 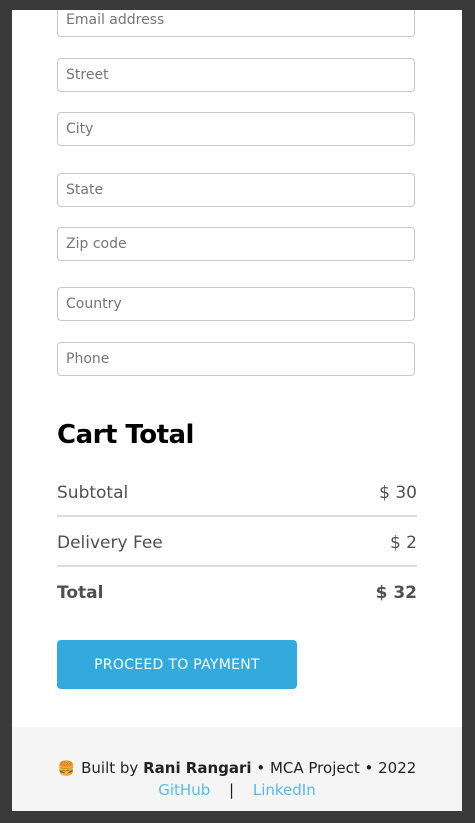 I want to click on hamburger-icon: 🍔, so click(x=66, y=769).